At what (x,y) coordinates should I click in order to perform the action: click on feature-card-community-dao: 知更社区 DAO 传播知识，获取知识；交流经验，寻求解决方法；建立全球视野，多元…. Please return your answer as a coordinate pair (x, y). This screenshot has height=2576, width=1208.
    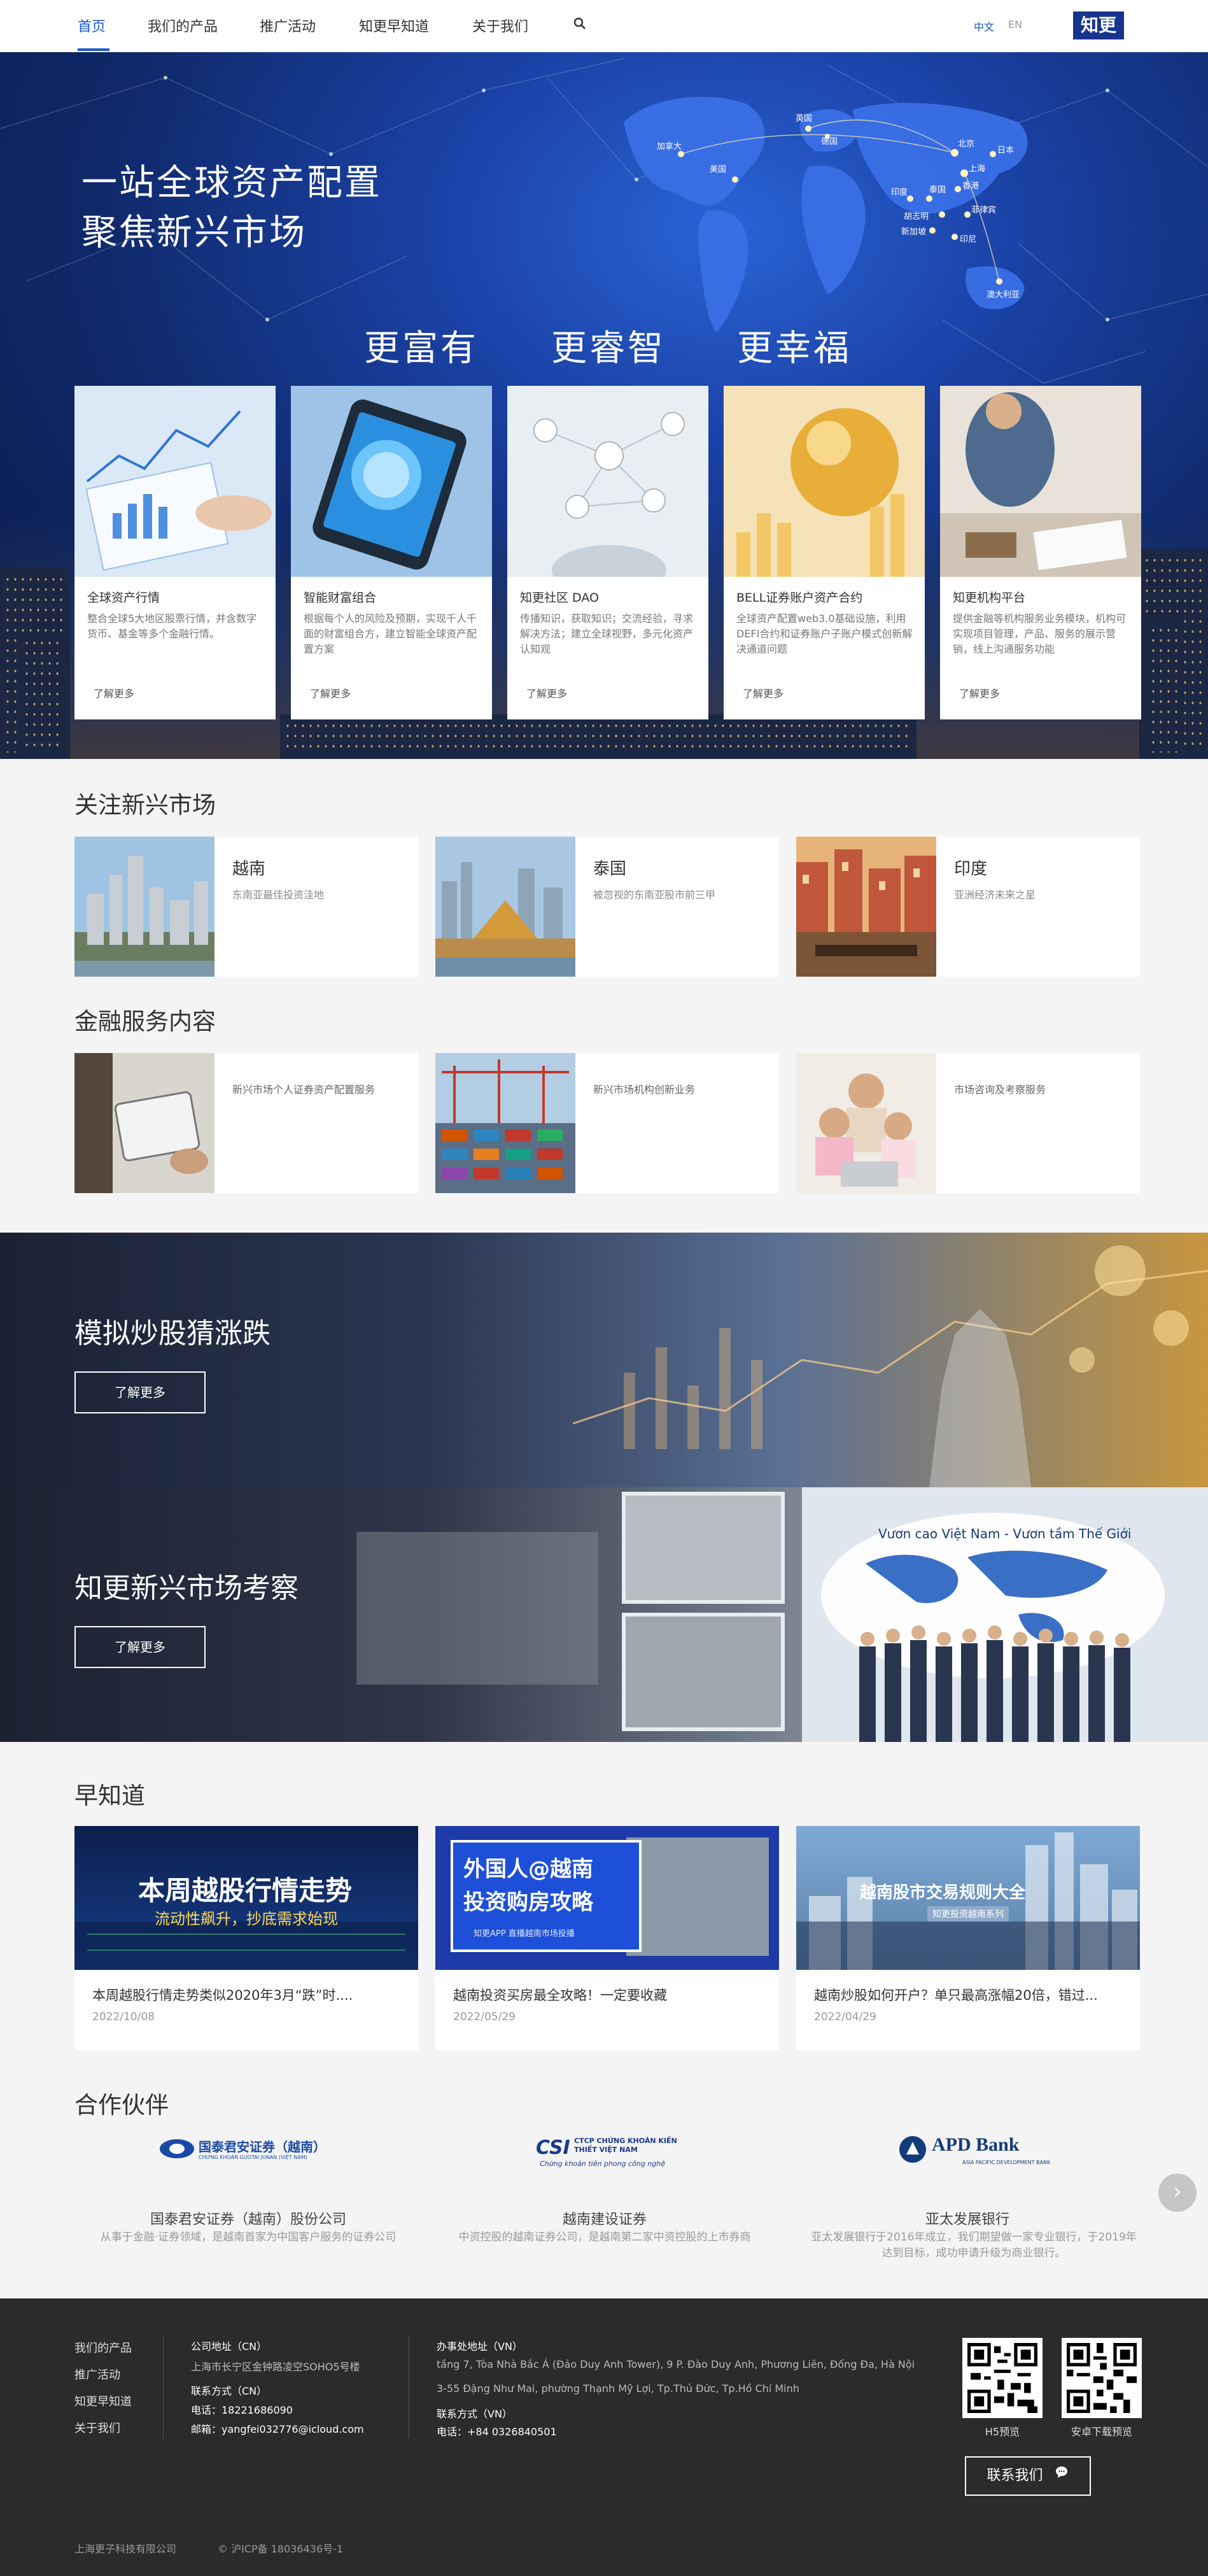
    Looking at the image, I should click on (607, 552).